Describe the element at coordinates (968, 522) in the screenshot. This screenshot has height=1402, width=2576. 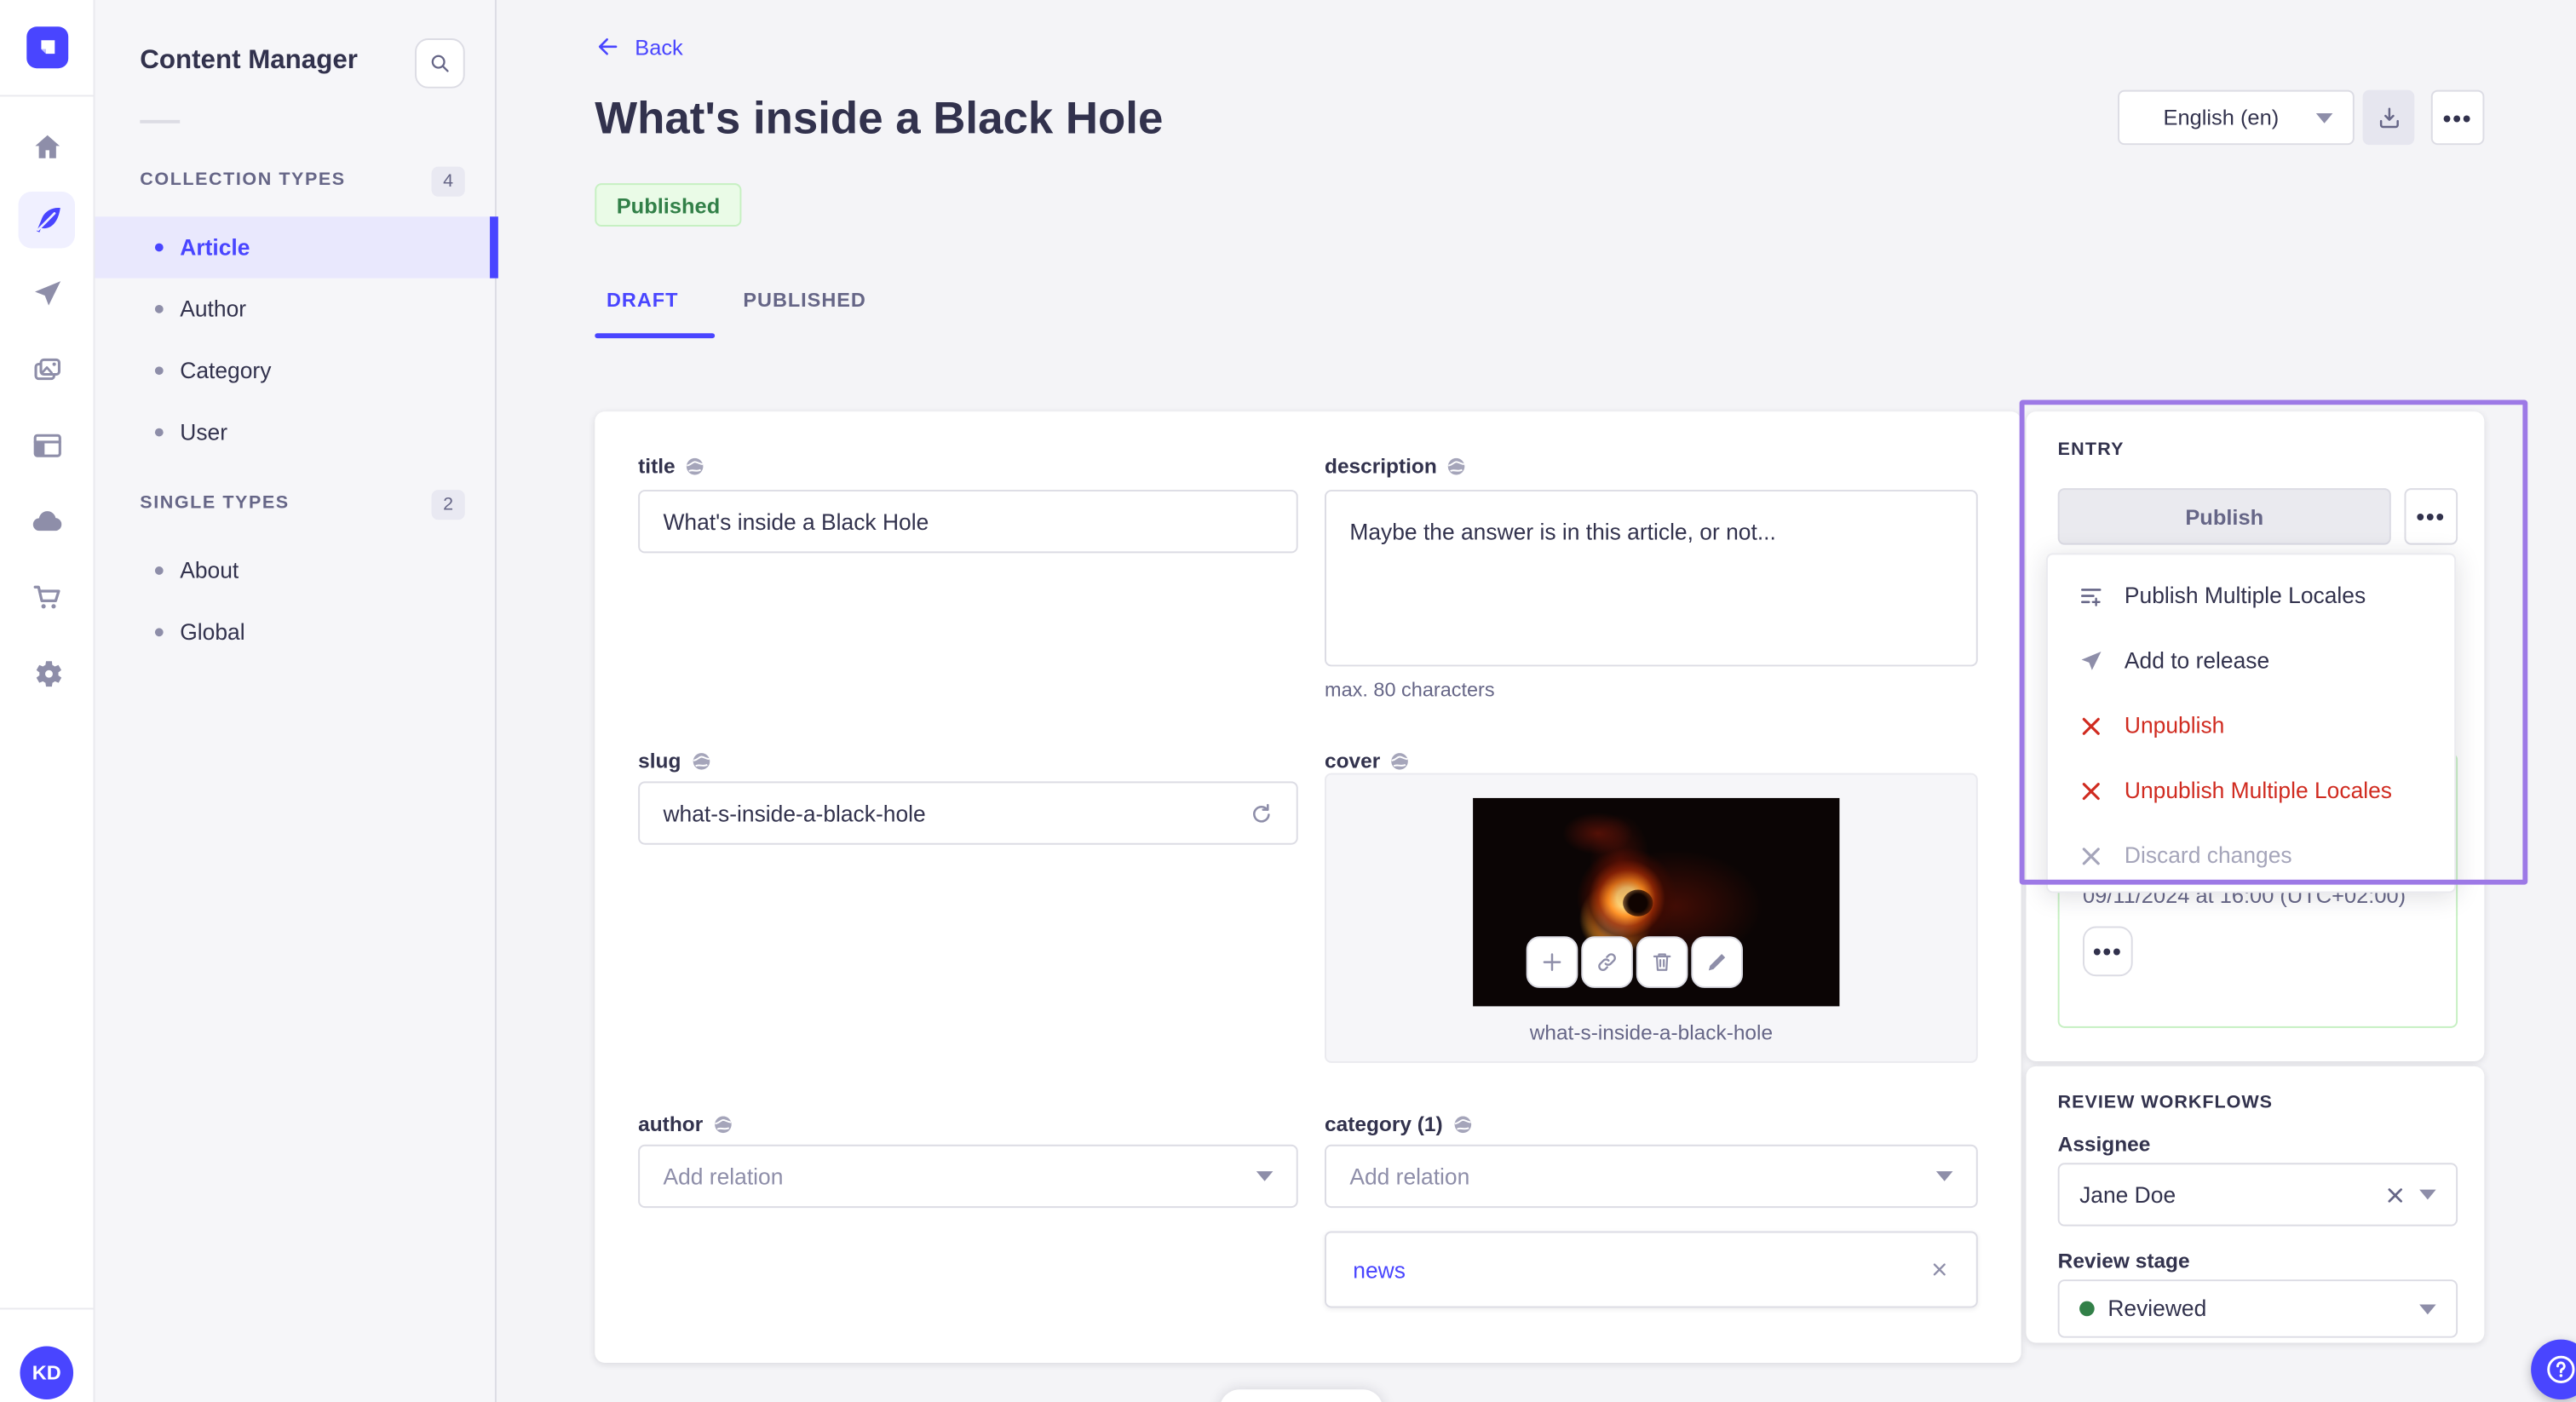
I see `title-input: What's inside a Black Hole` at that location.